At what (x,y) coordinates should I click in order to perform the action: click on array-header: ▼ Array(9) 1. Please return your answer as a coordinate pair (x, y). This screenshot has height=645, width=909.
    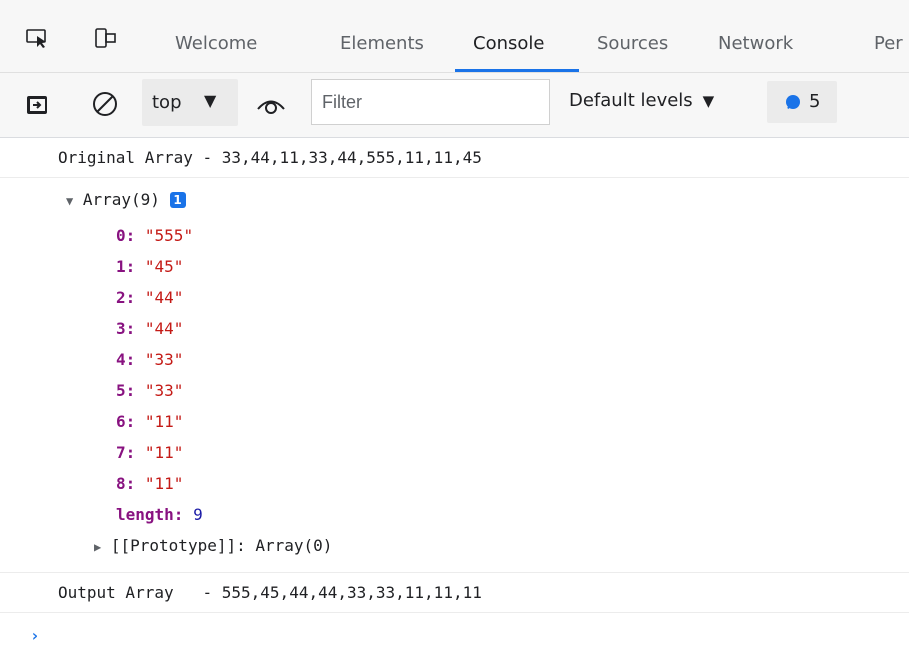
    Looking at the image, I should click on (126, 200).